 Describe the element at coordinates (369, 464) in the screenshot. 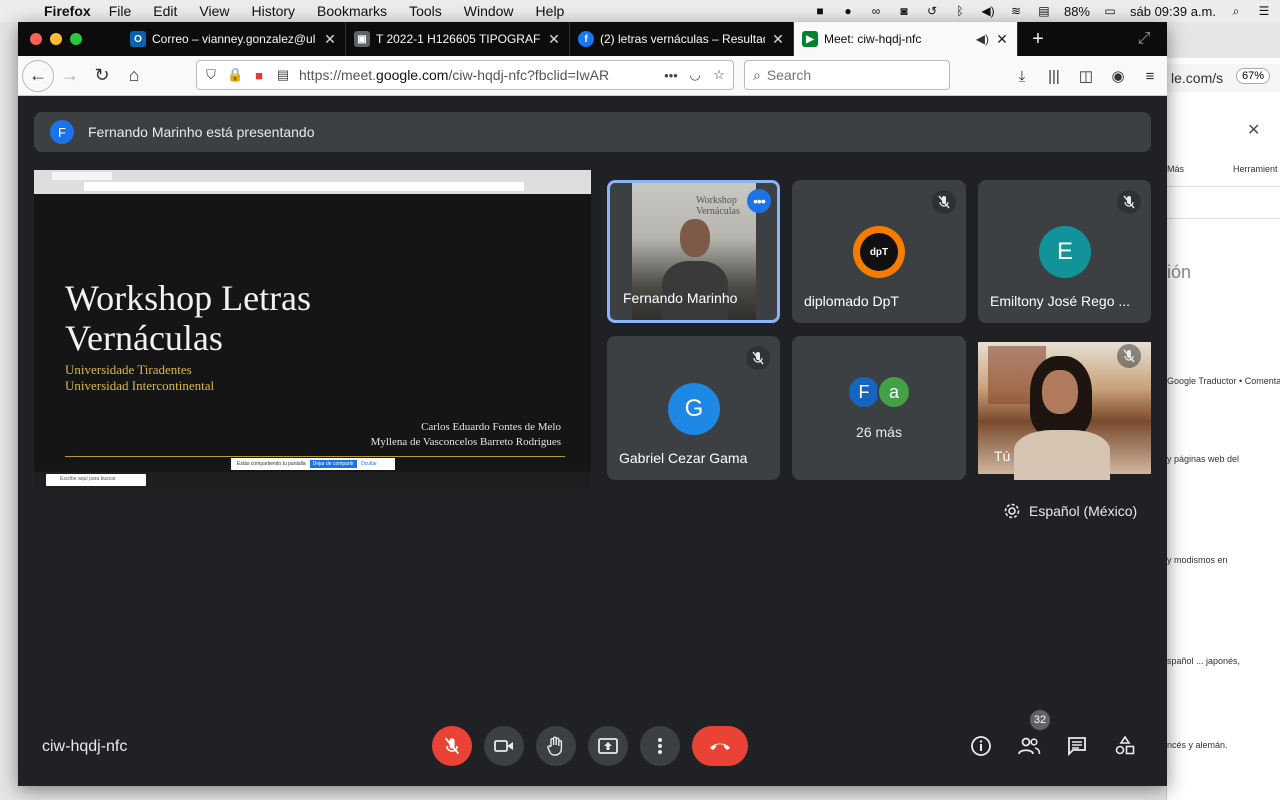

I see `hide-share-button: Ocultar` at that location.